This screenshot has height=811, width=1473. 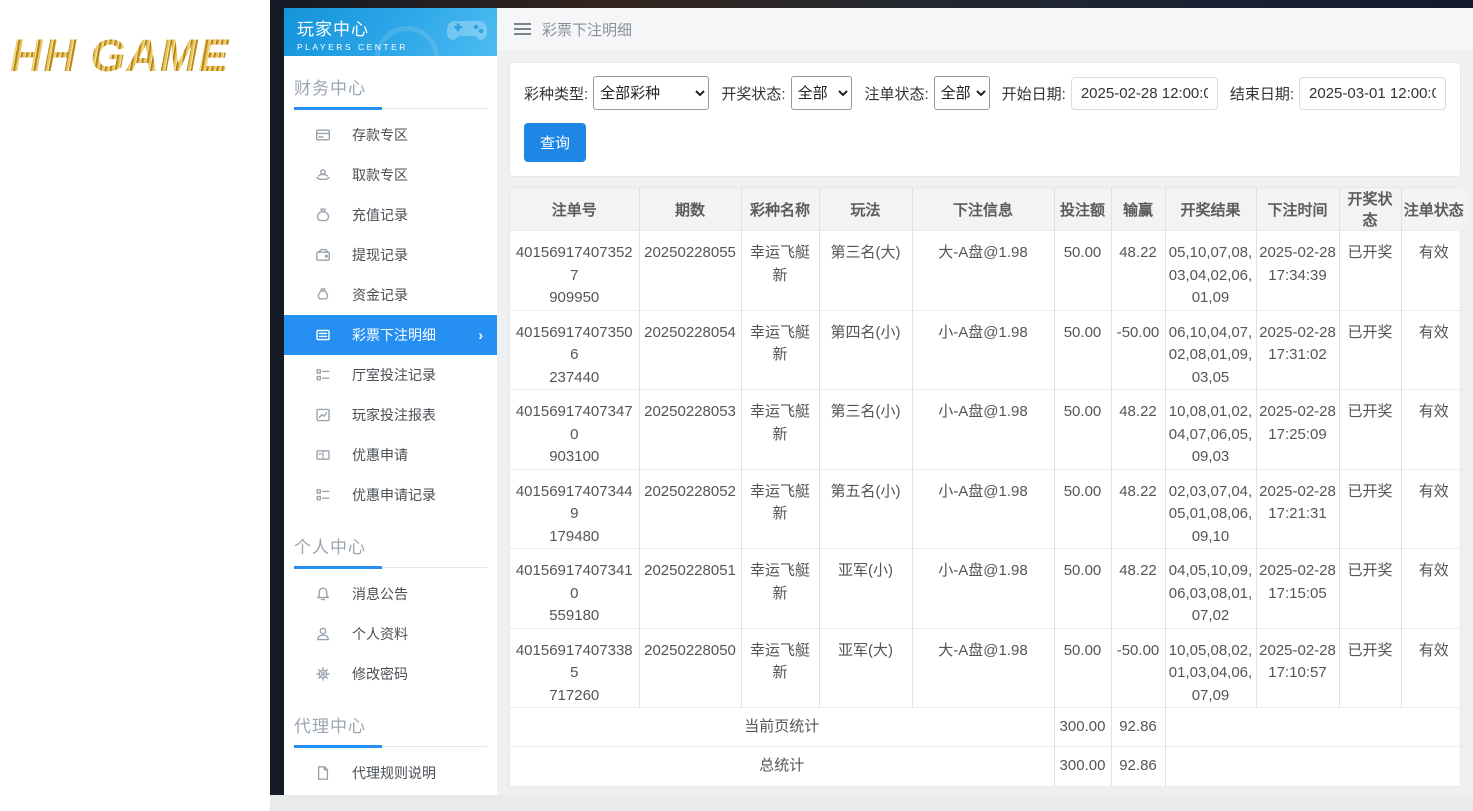 What do you see at coordinates (394, 773) in the screenshot?
I see `sidebar-item-label: 代理规则说明` at bounding box center [394, 773].